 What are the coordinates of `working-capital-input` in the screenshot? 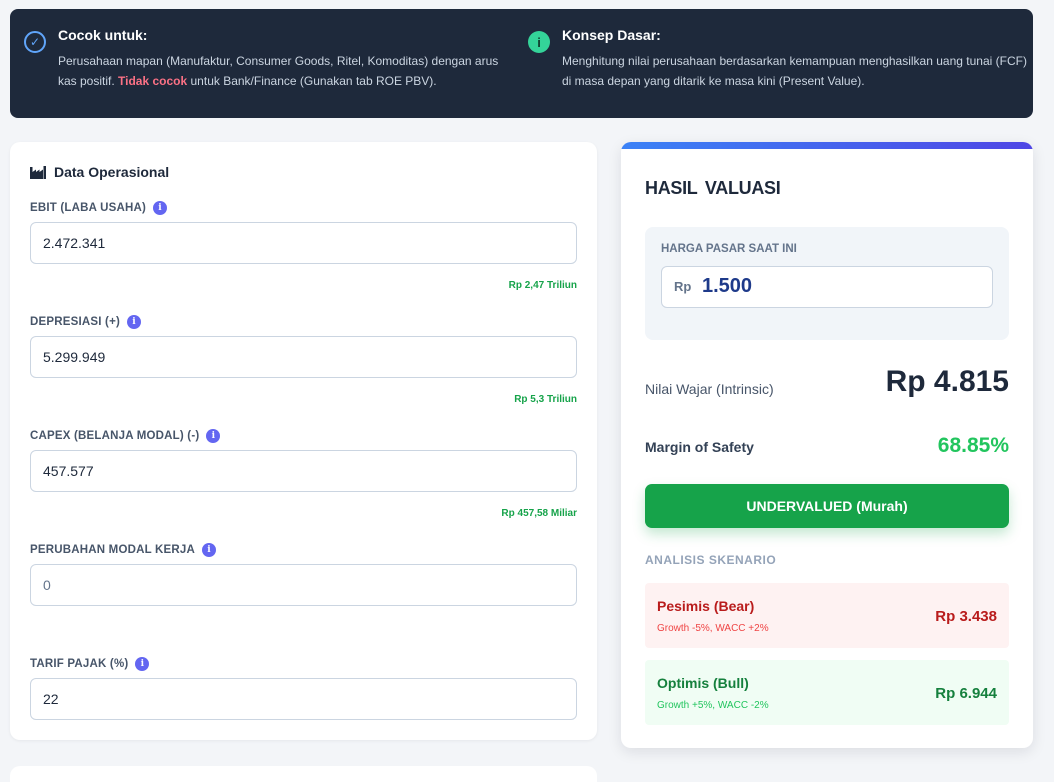 It's located at (303, 585).